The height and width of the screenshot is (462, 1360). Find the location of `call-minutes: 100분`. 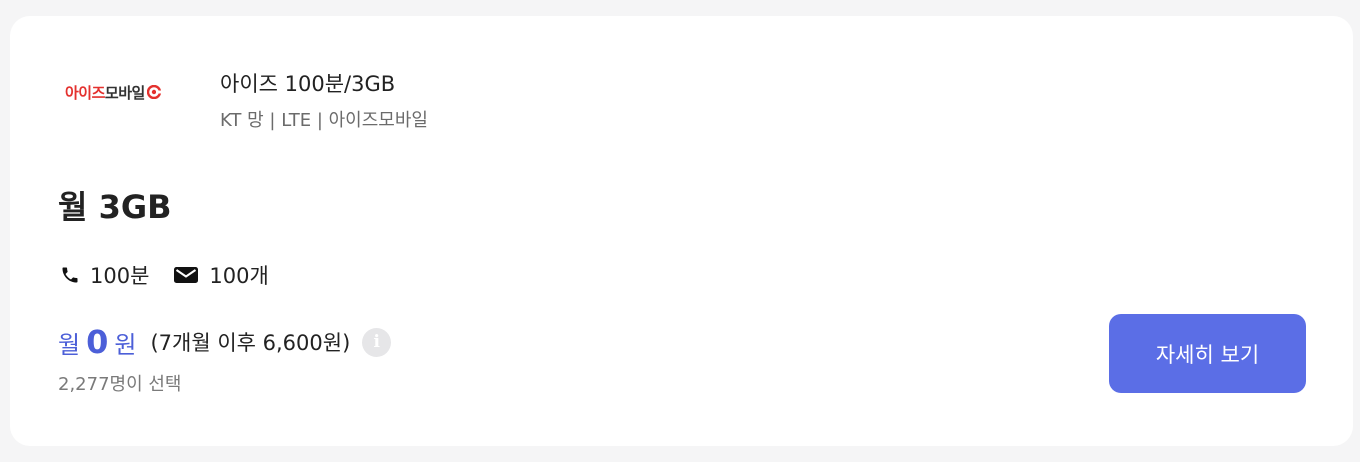

call-minutes: 100분 is located at coordinates (120, 276).